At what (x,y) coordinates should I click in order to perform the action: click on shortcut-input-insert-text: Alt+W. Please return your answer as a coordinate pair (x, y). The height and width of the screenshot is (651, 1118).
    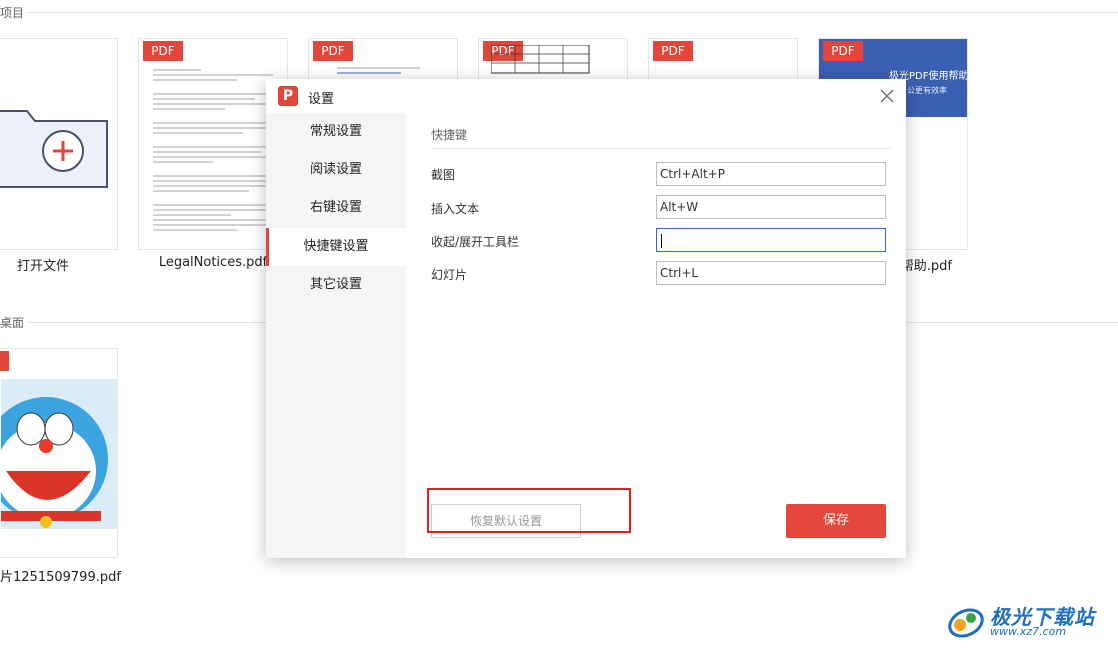
    Looking at the image, I should click on (771, 207).